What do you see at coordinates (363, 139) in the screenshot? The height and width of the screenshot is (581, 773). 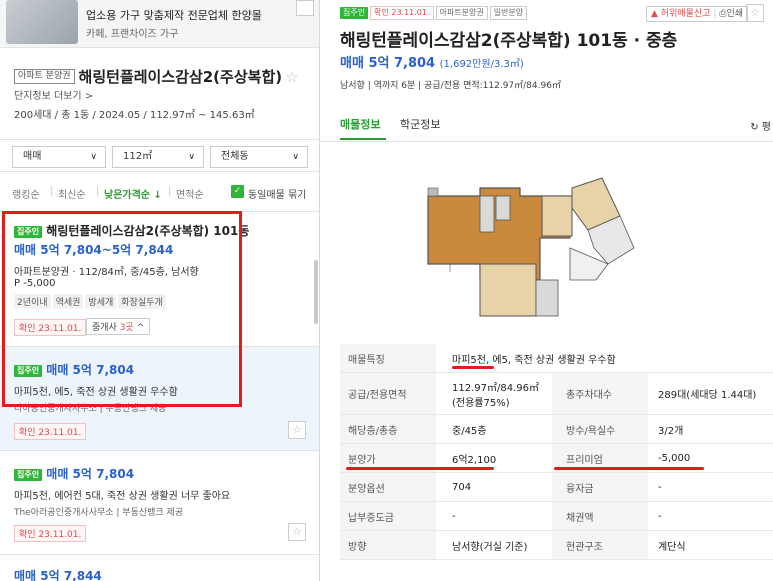 I see `tab-underline` at bounding box center [363, 139].